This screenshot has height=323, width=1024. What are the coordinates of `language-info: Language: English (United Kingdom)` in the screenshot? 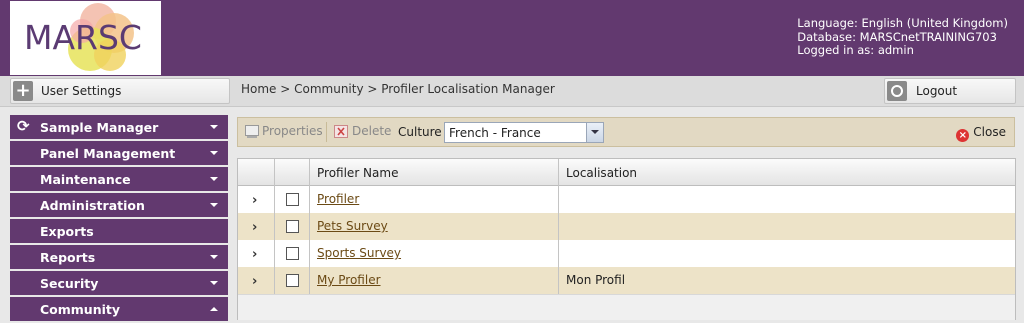 It's located at (902, 23).